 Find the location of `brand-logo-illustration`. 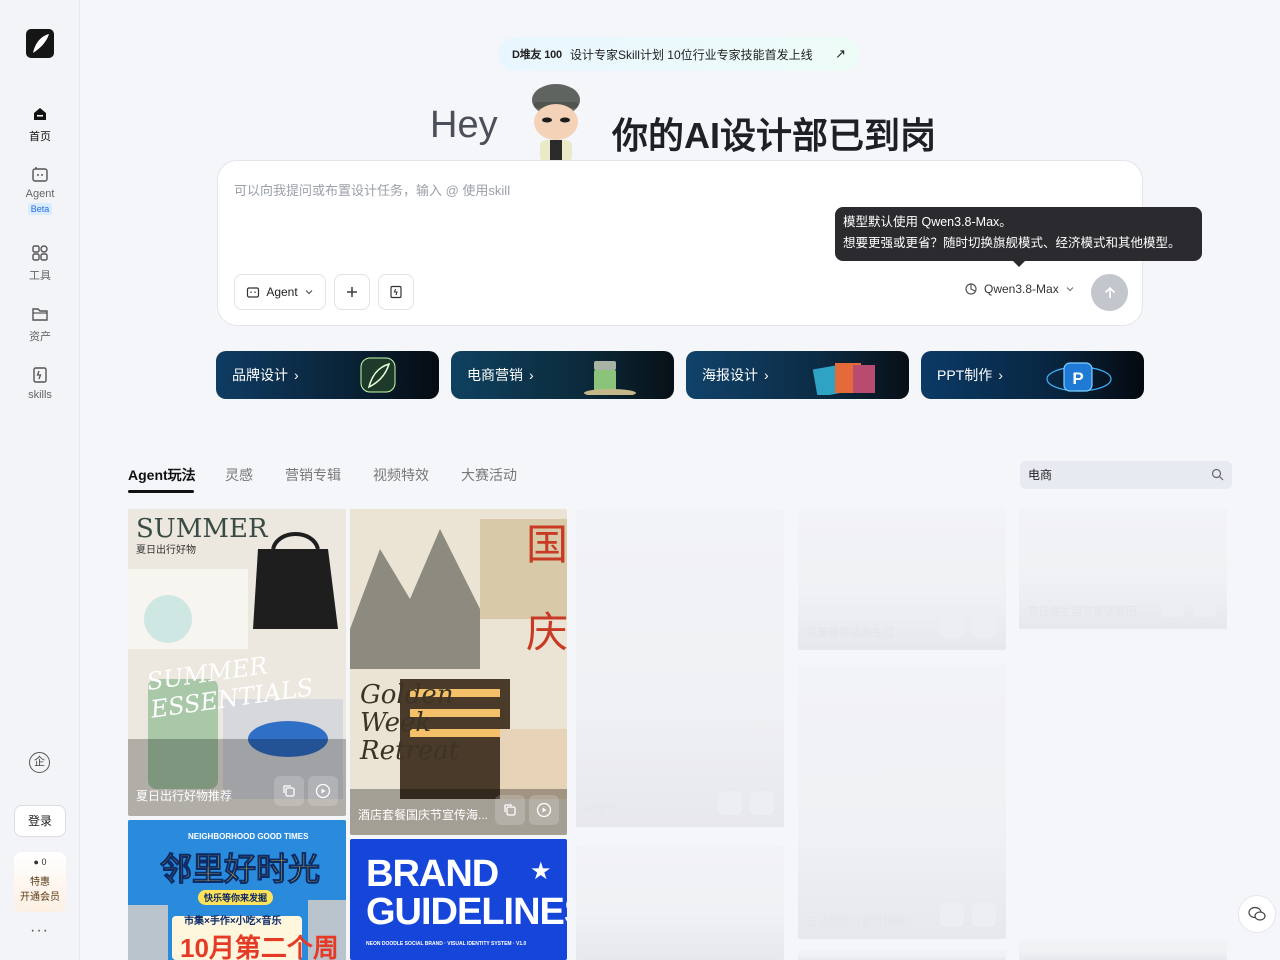

brand-logo-illustration is located at coordinates (378, 375).